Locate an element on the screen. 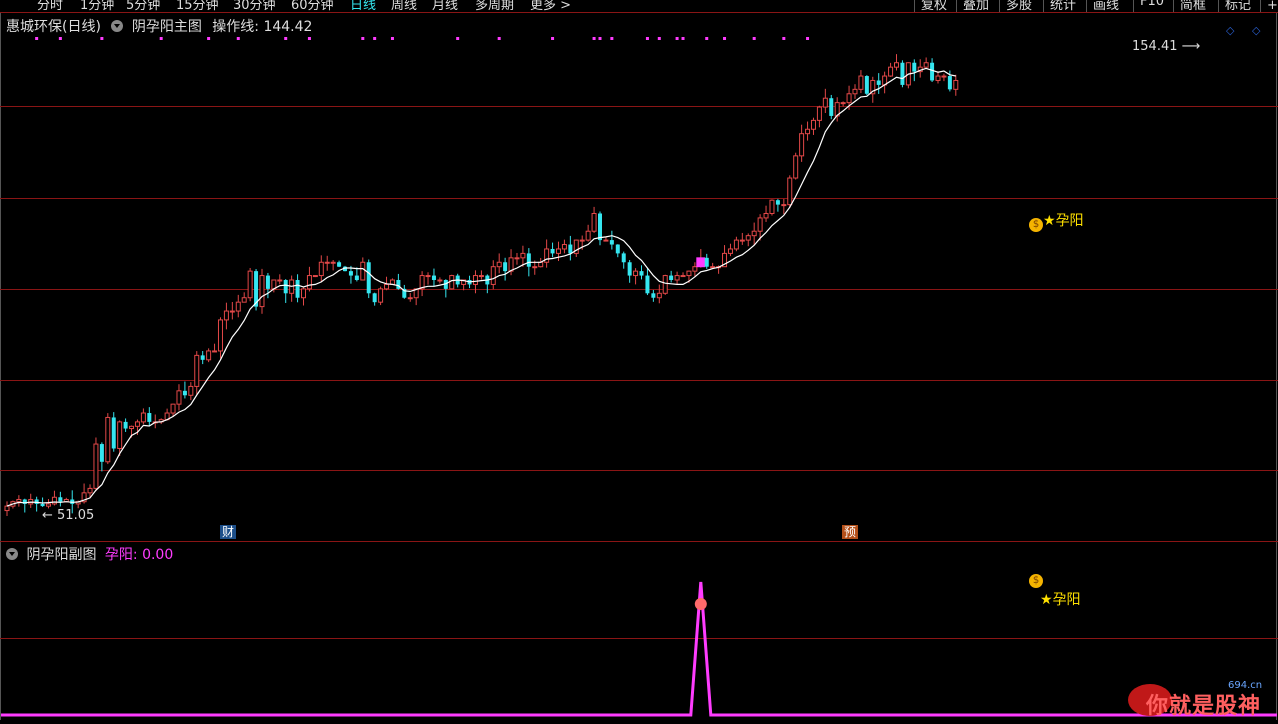 The image size is (1278, 724). sub-title-row: 阴孕阳副图 孕阳: 0.00 is located at coordinates (89, 554).